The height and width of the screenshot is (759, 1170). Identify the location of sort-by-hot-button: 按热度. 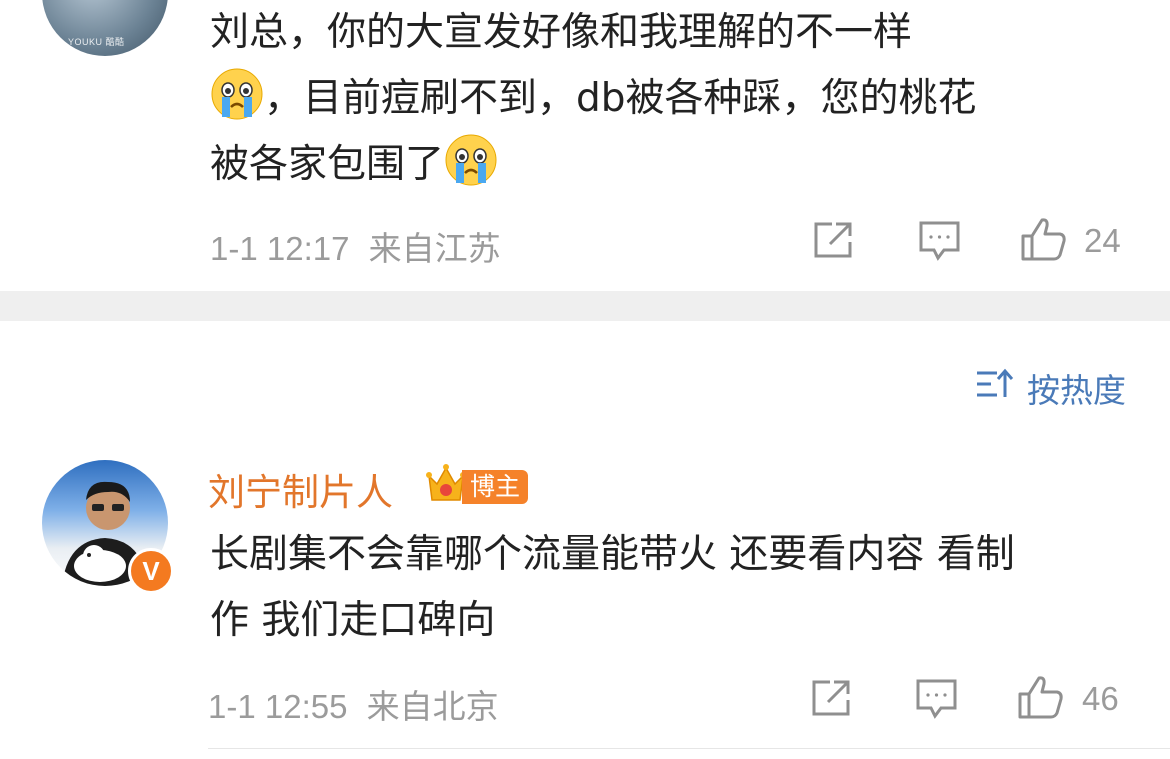
(1050, 388).